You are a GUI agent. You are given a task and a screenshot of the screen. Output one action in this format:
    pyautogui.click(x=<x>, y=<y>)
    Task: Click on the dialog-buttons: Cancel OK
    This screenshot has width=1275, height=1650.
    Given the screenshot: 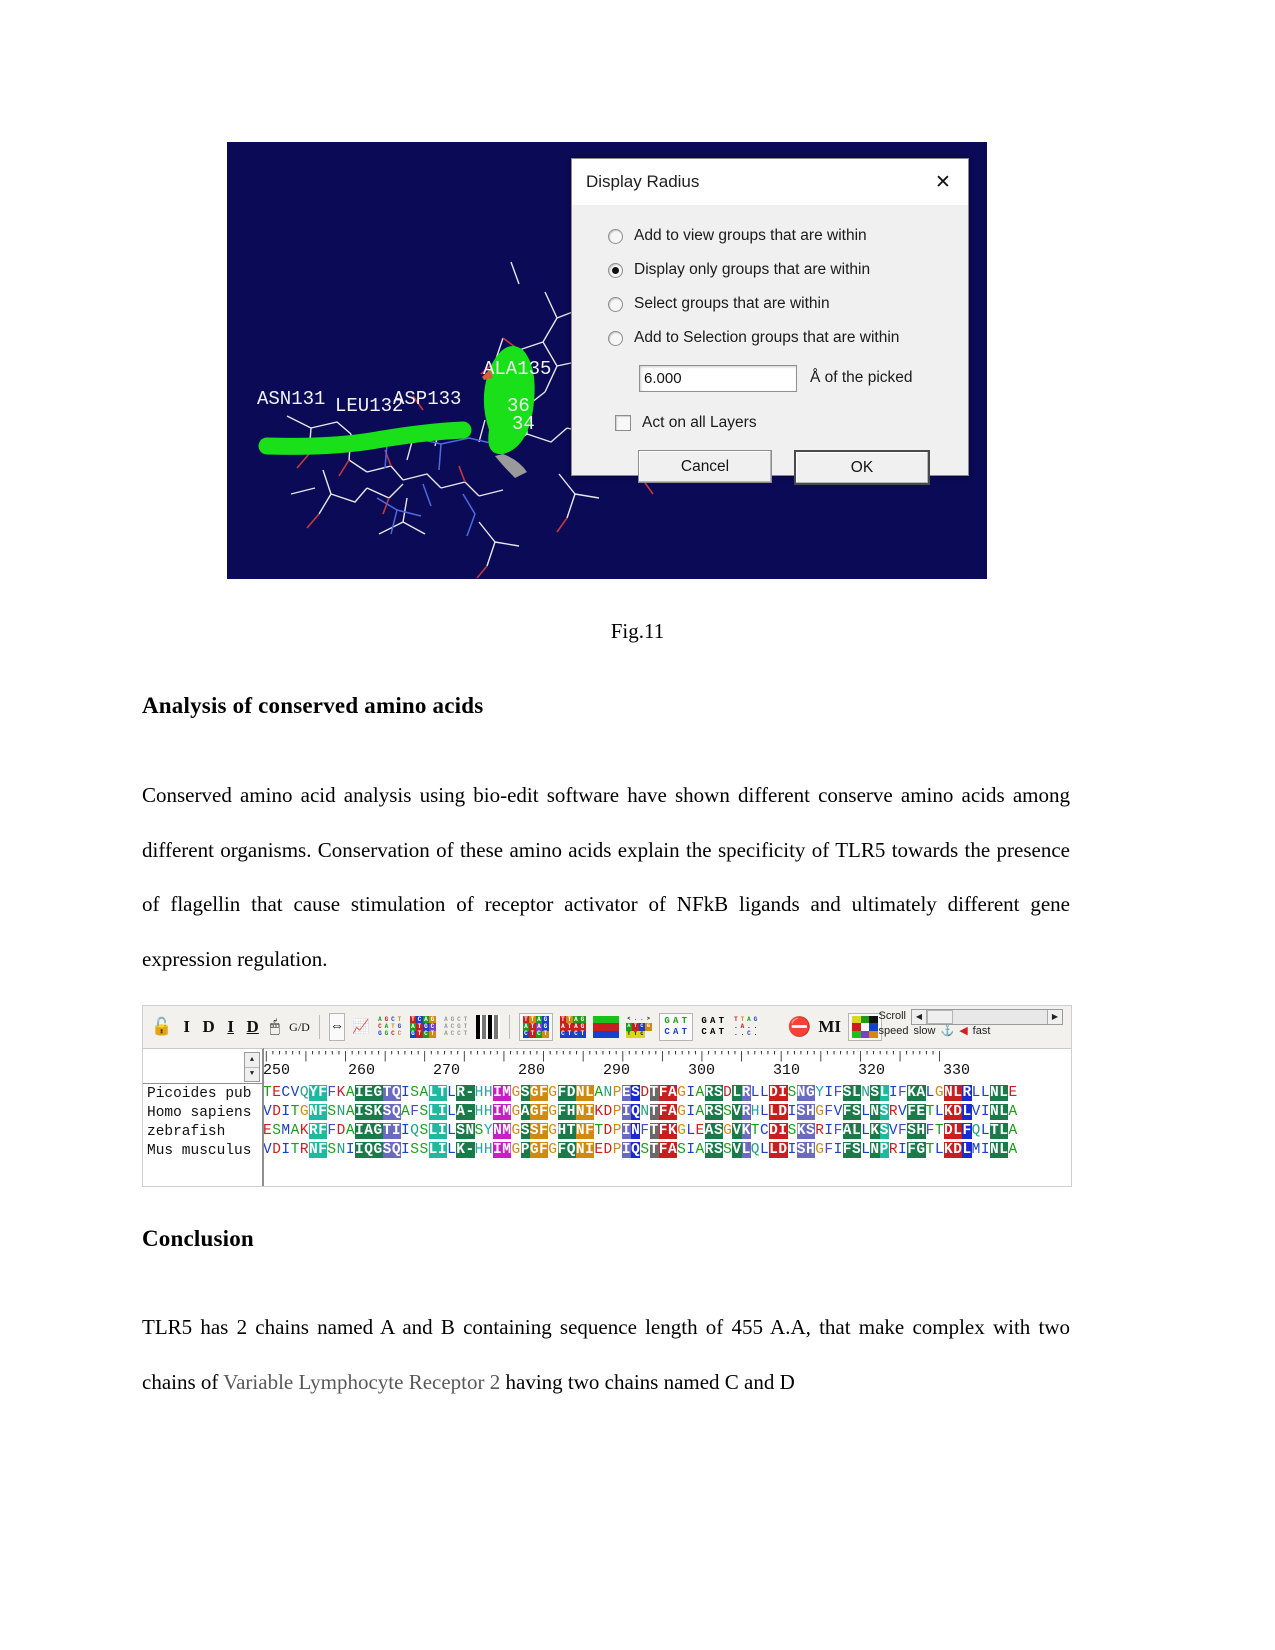 What is the action you would take?
    pyautogui.click(x=770, y=462)
    